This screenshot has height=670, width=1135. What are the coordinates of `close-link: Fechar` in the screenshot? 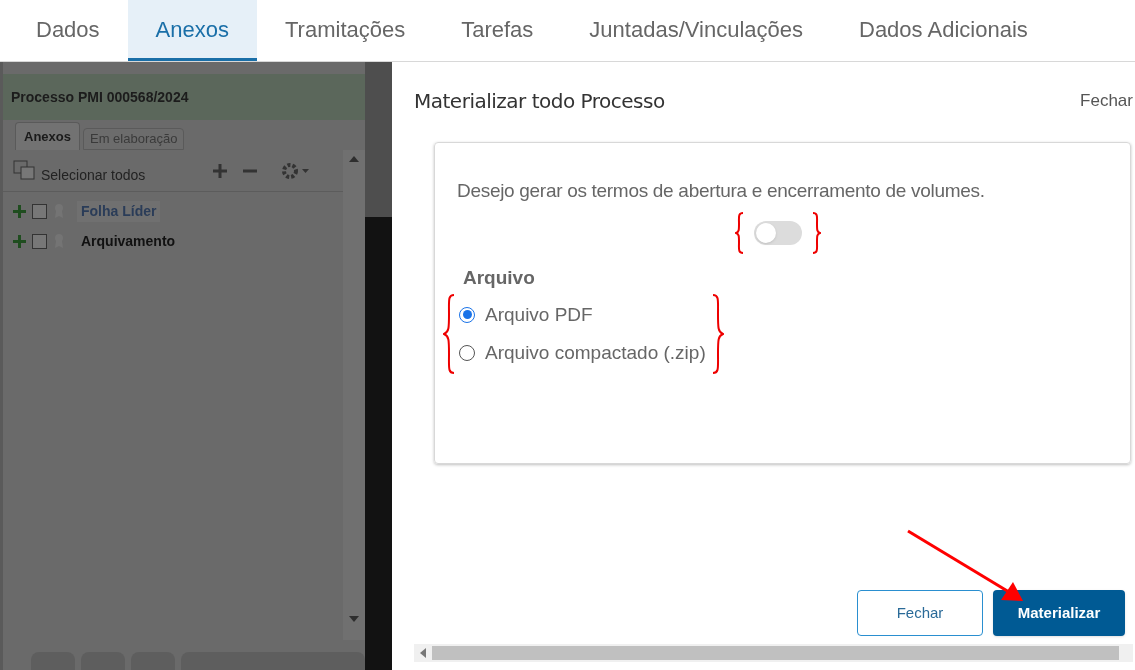 It's located at (1106, 101).